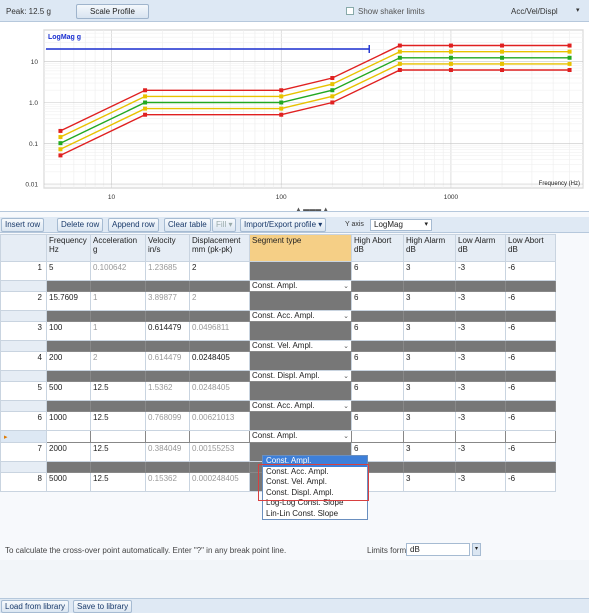  I want to click on col-displacement: Displacement mm (pk-pk), so click(219, 248).